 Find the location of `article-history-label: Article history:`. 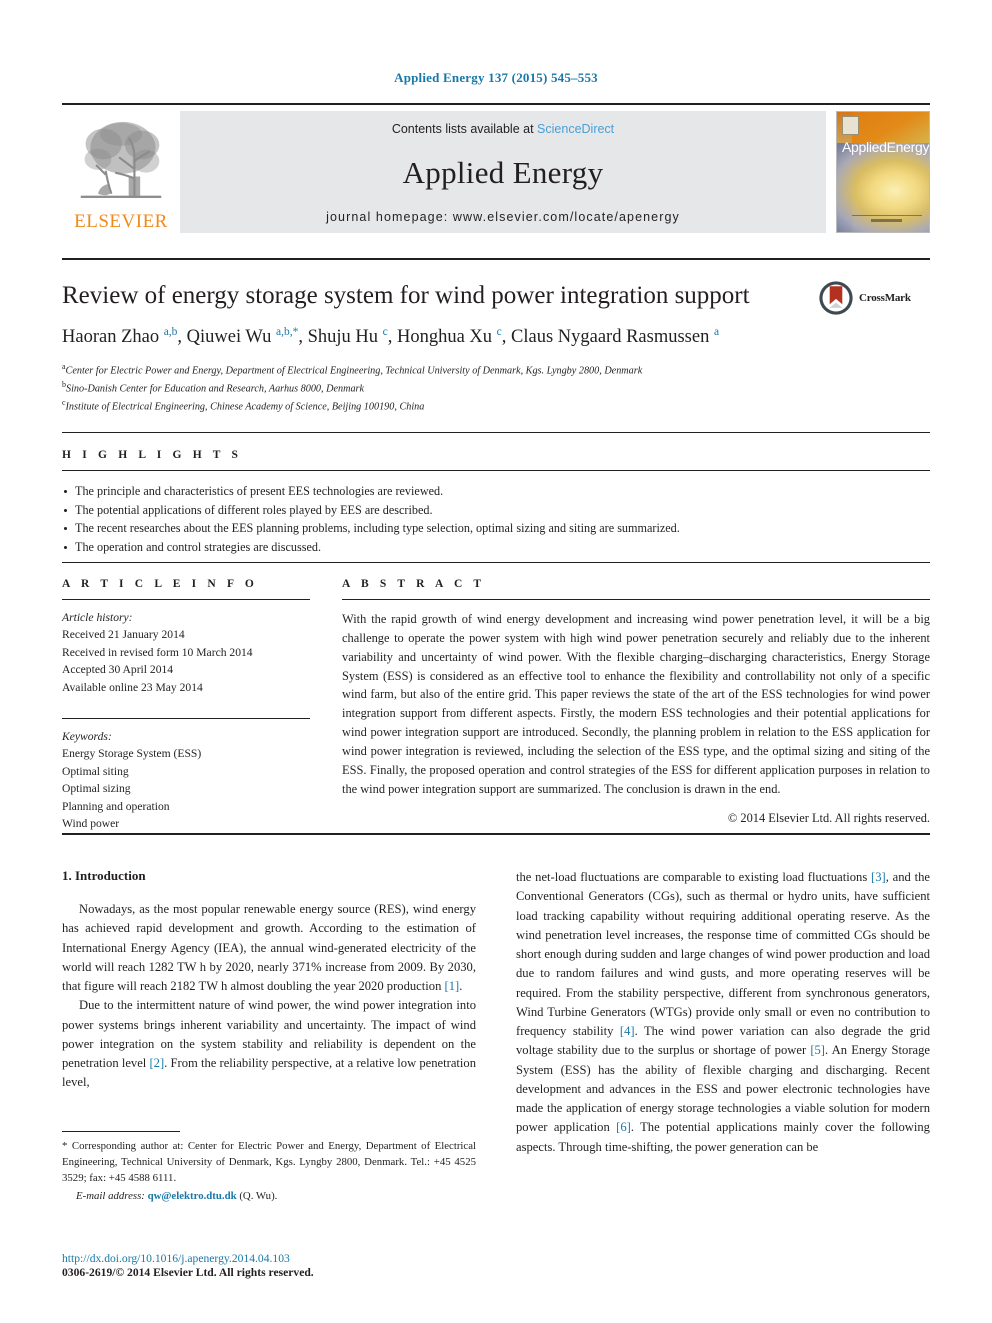

article-history-label: Article history: is located at coordinates (97, 617).